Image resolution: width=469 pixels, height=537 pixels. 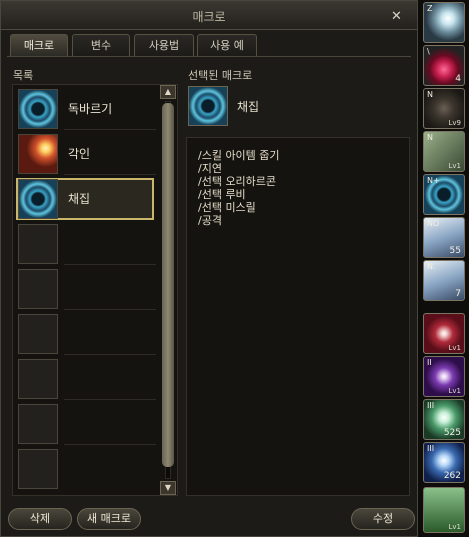 I want to click on scroll-icon: NO 55, so click(x=444, y=237).